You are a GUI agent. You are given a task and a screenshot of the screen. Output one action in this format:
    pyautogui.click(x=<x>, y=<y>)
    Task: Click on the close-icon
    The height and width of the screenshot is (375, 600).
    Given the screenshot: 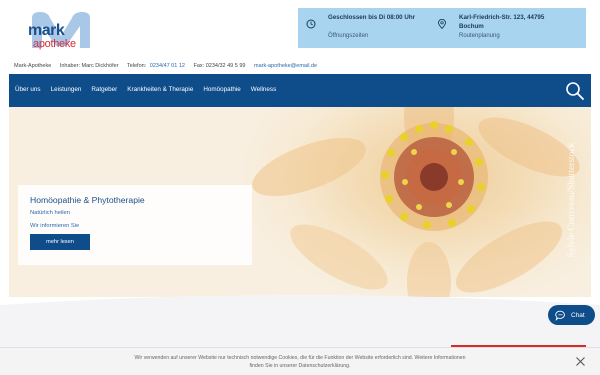 What is the action you would take?
    pyautogui.click(x=580, y=361)
    